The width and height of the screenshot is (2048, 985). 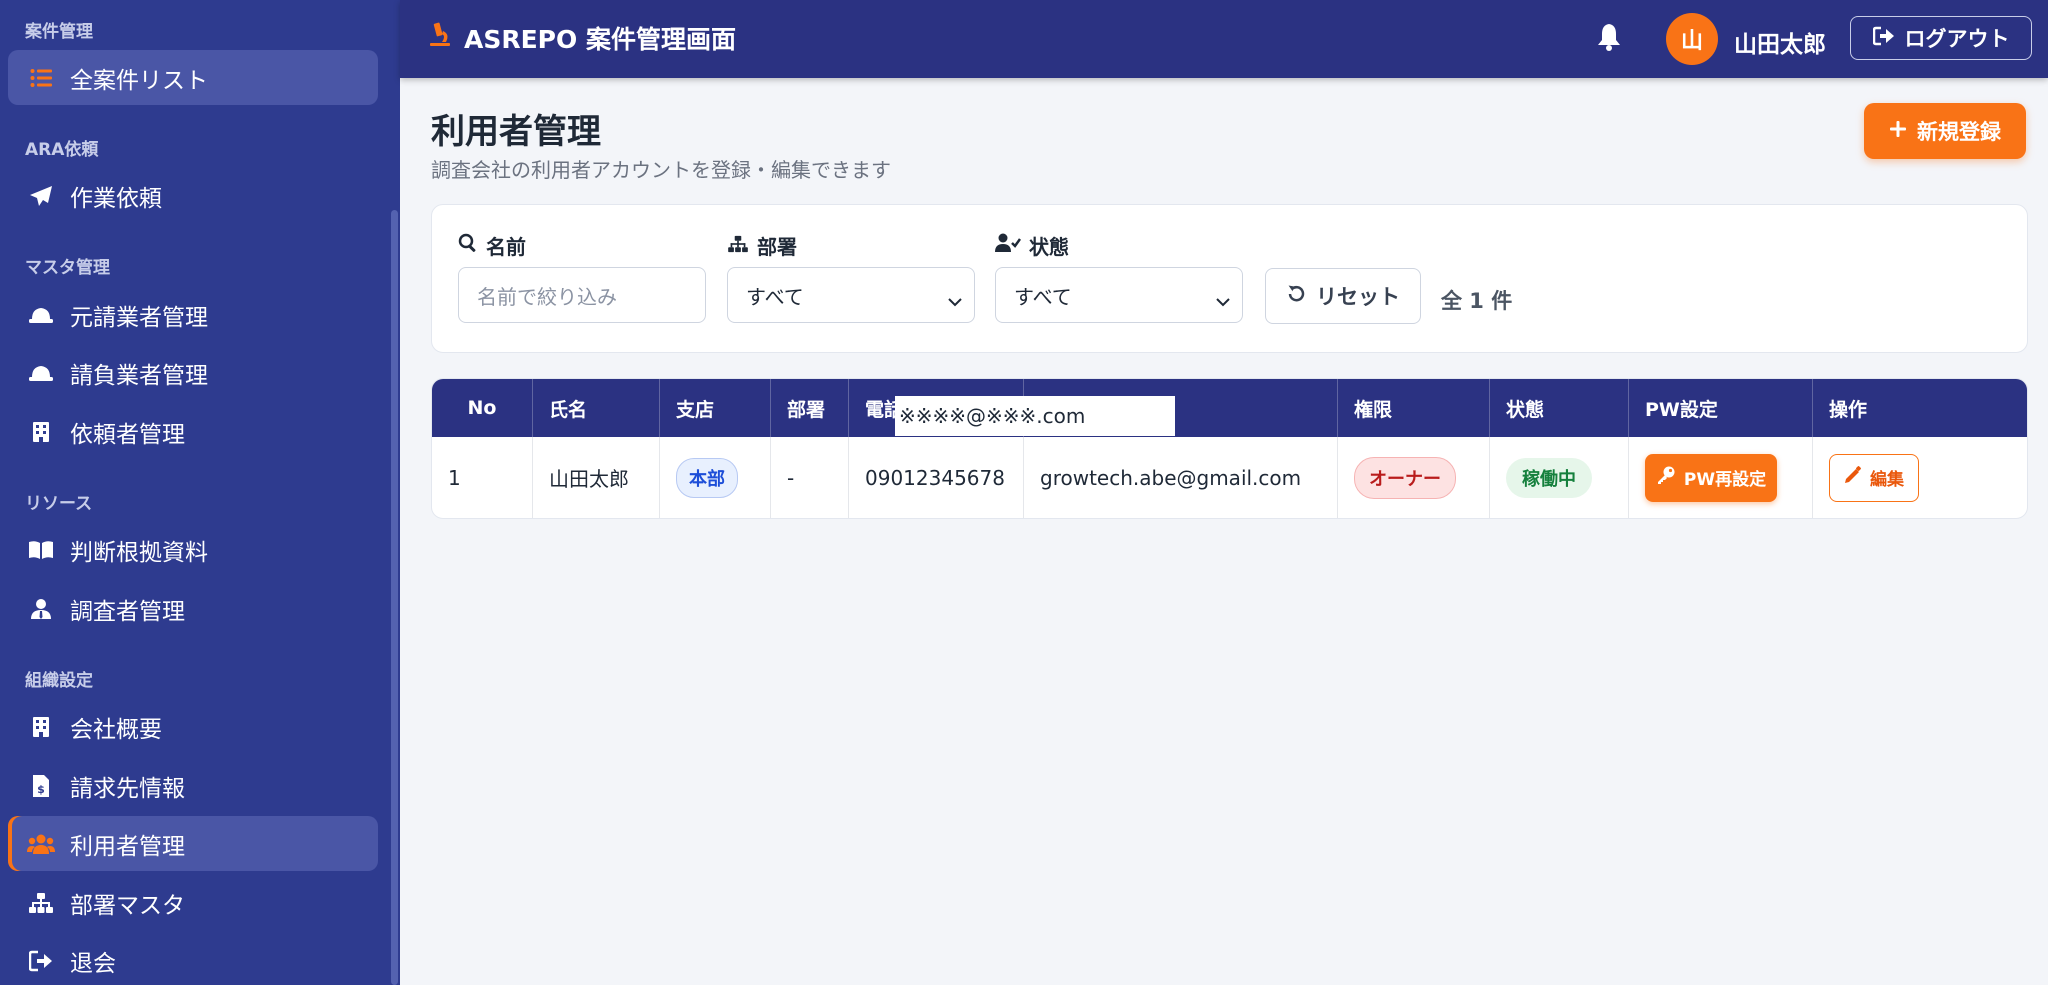 I want to click on sidebar-item-label: 依頼者管理, so click(x=127, y=434).